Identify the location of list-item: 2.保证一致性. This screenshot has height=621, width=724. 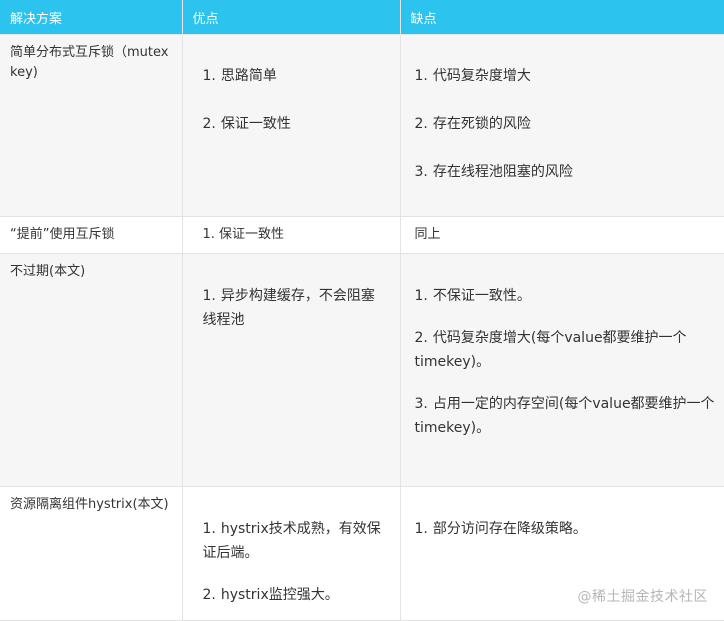
(291, 124).